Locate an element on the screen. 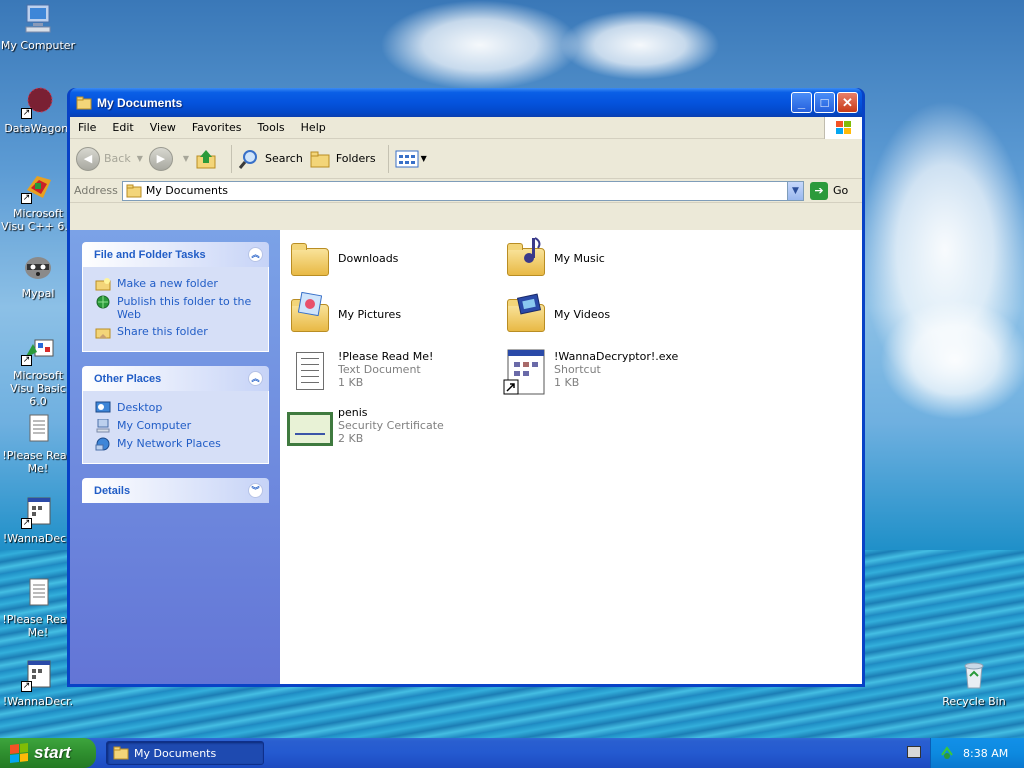  place-my-computer: My Computer is located at coordinates (177, 425).